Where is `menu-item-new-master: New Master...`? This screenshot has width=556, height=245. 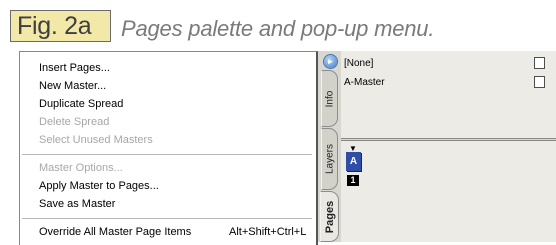 menu-item-new-master: New Master... is located at coordinates (72, 86).